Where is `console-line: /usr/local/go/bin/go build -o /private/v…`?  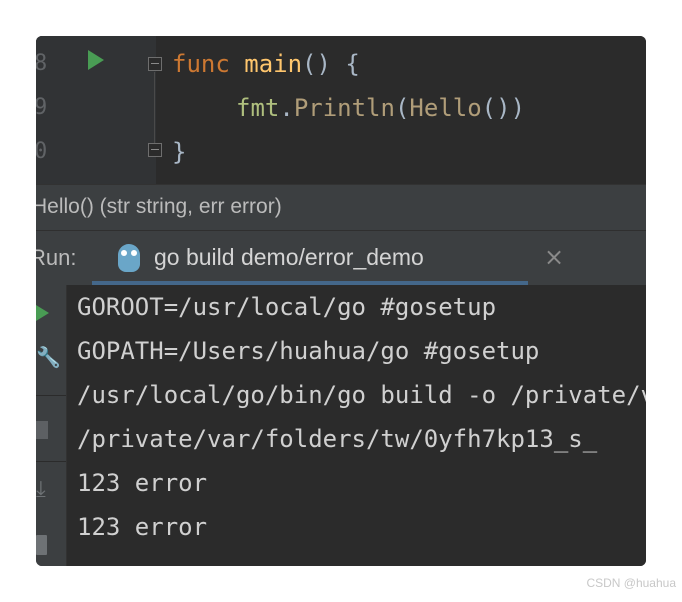 console-line: /usr/local/go/bin/go build -o /private/v… is located at coordinates (361, 395).